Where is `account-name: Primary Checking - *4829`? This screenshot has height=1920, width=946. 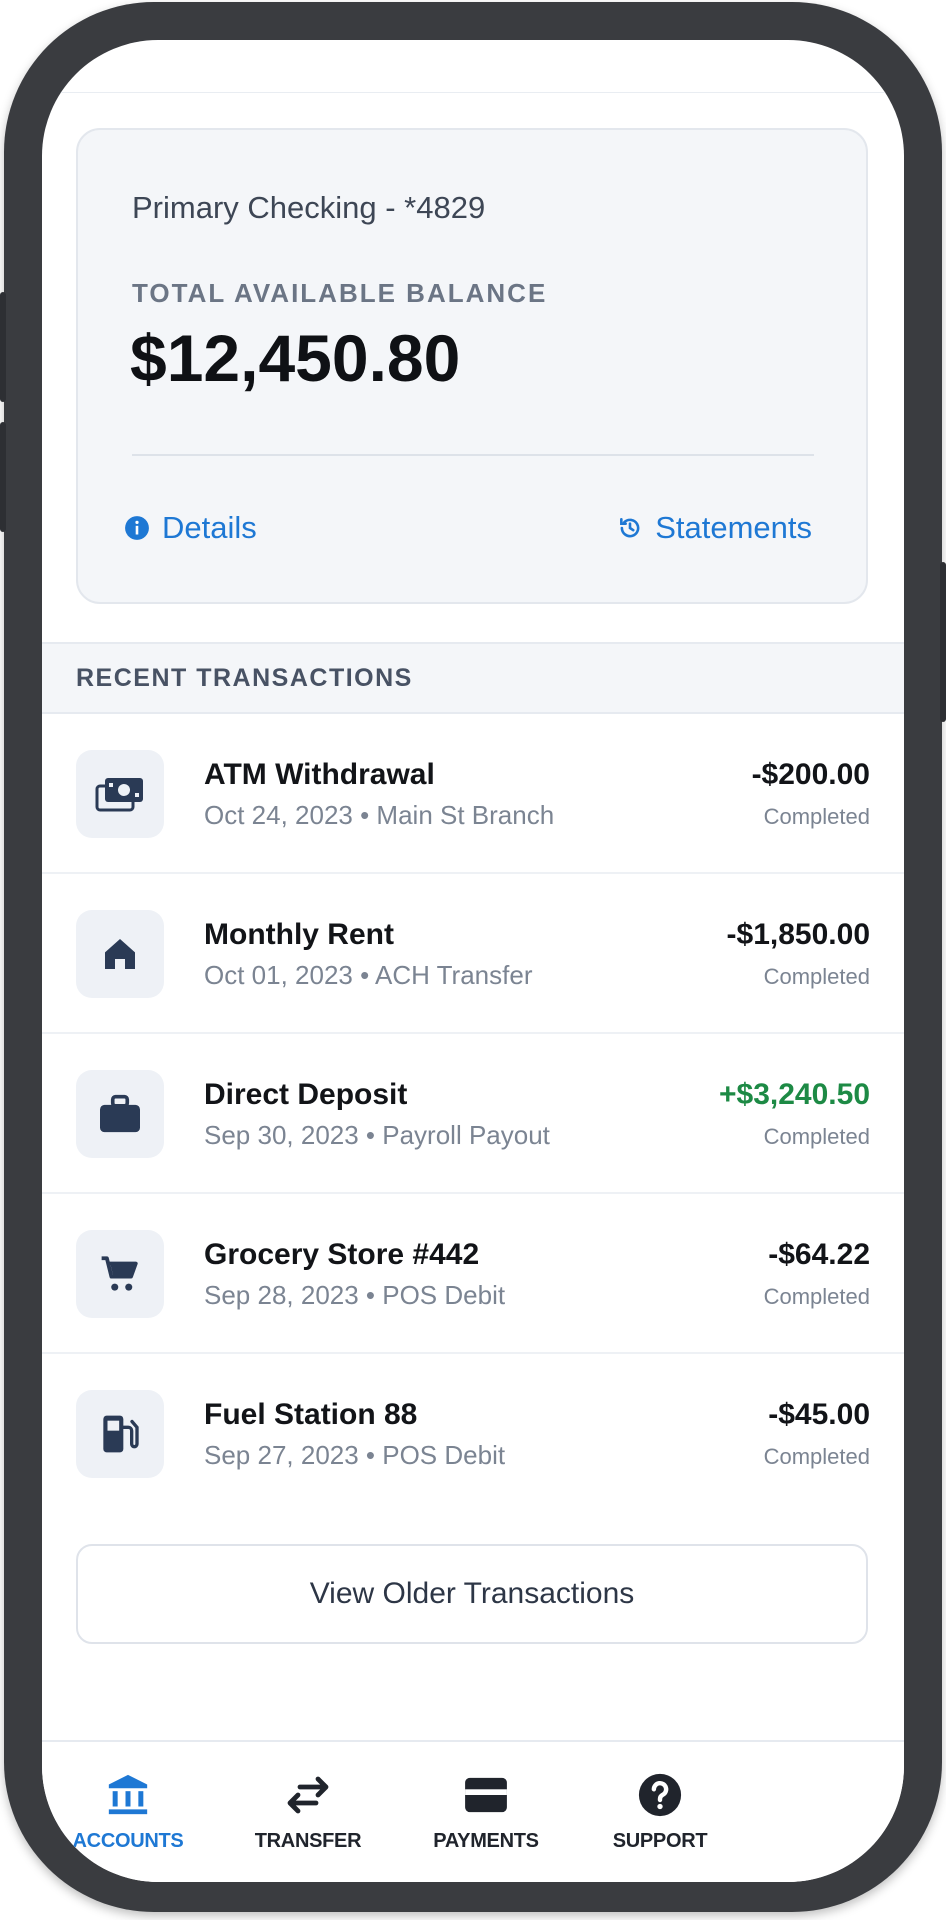
account-name: Primary Checking - *4829 is located at coordinates (309, 207).